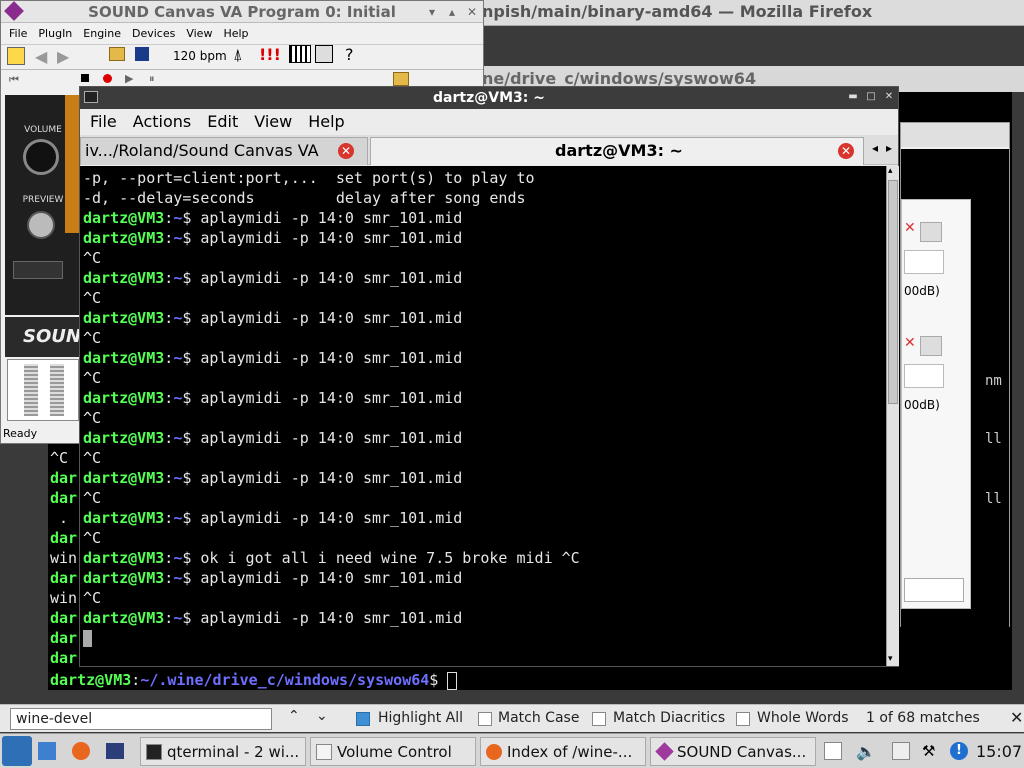 The width and height of the screenshot is (1024, 768). Describe the element at coordinates (393, 751) in the screenshot. I see `taskbar-task-volume-control: Volume Control` at that location.